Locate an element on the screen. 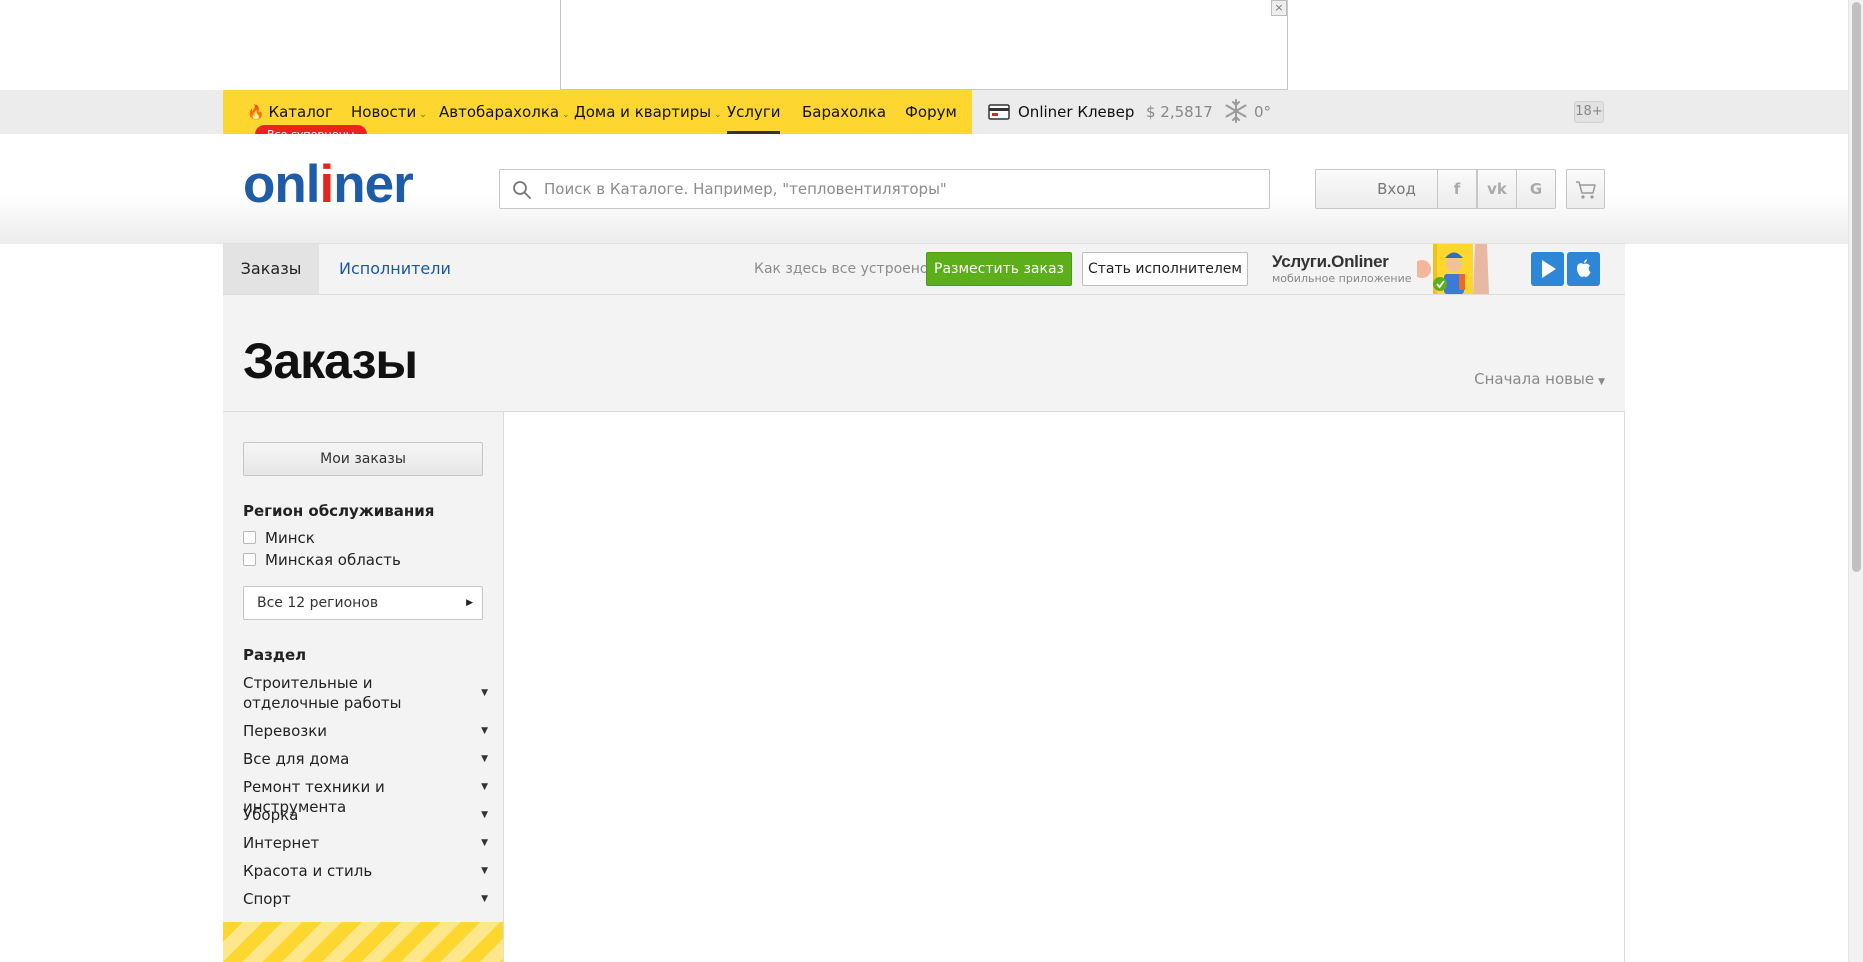 The height and width of the screenshot is (962, 1863). nav-label: Форум is located at coordinates (931, 112).